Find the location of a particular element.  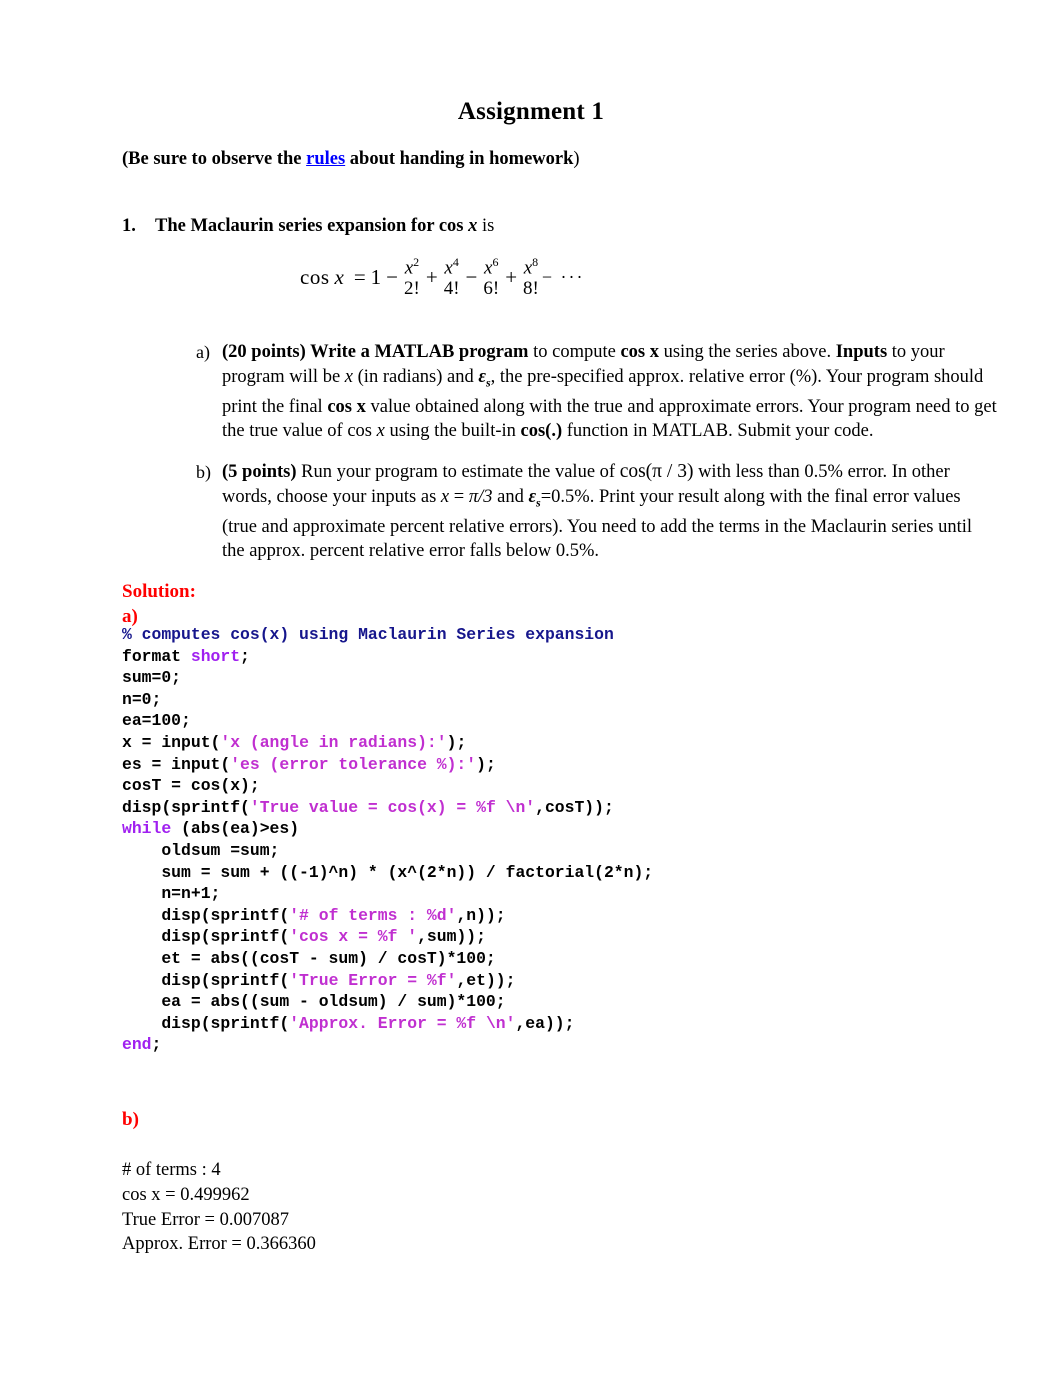

code-token-plain: et = abs((cosT - sum) / cosT)*100; is located at coordinates (309, 958).